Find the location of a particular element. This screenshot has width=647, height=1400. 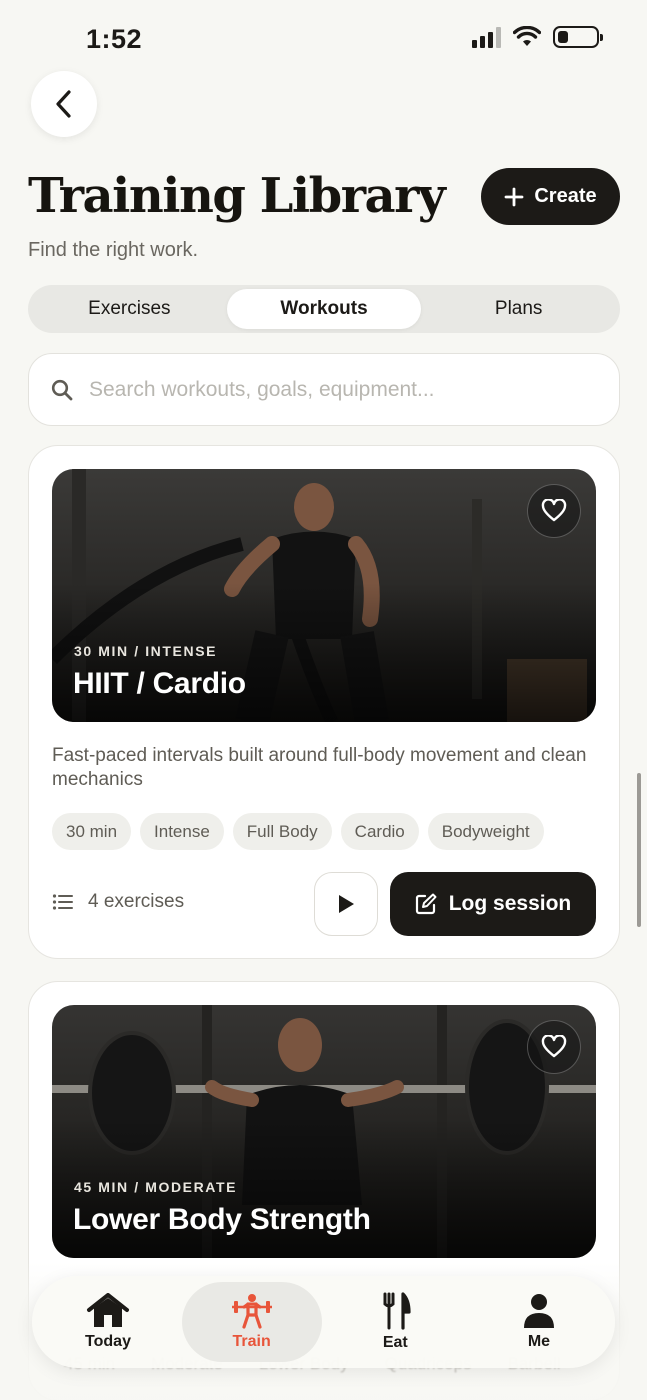

status-icons is located at coordinates (537, 37).